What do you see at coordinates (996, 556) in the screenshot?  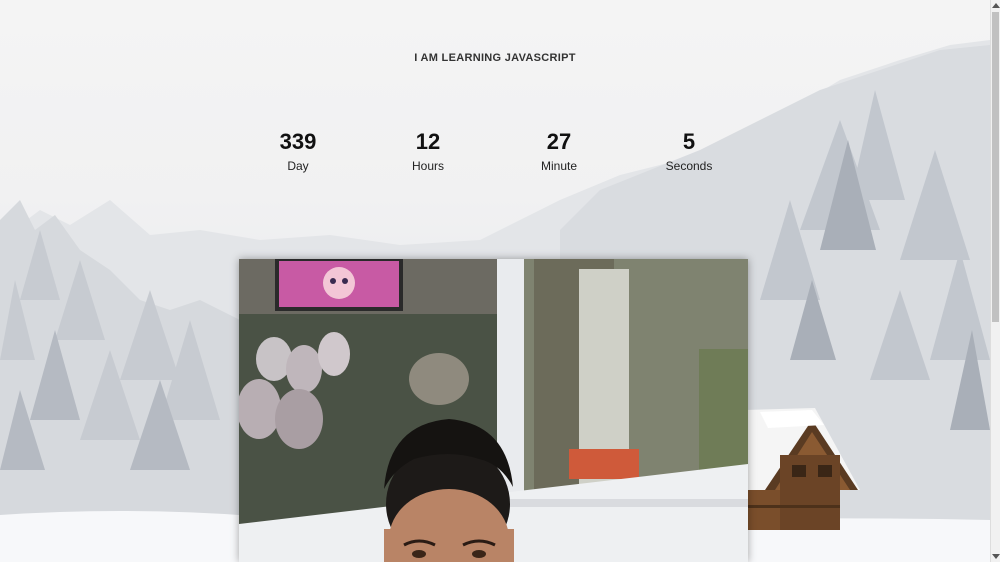 I see `chevron-down-icon` at bounding box center [996, 556].